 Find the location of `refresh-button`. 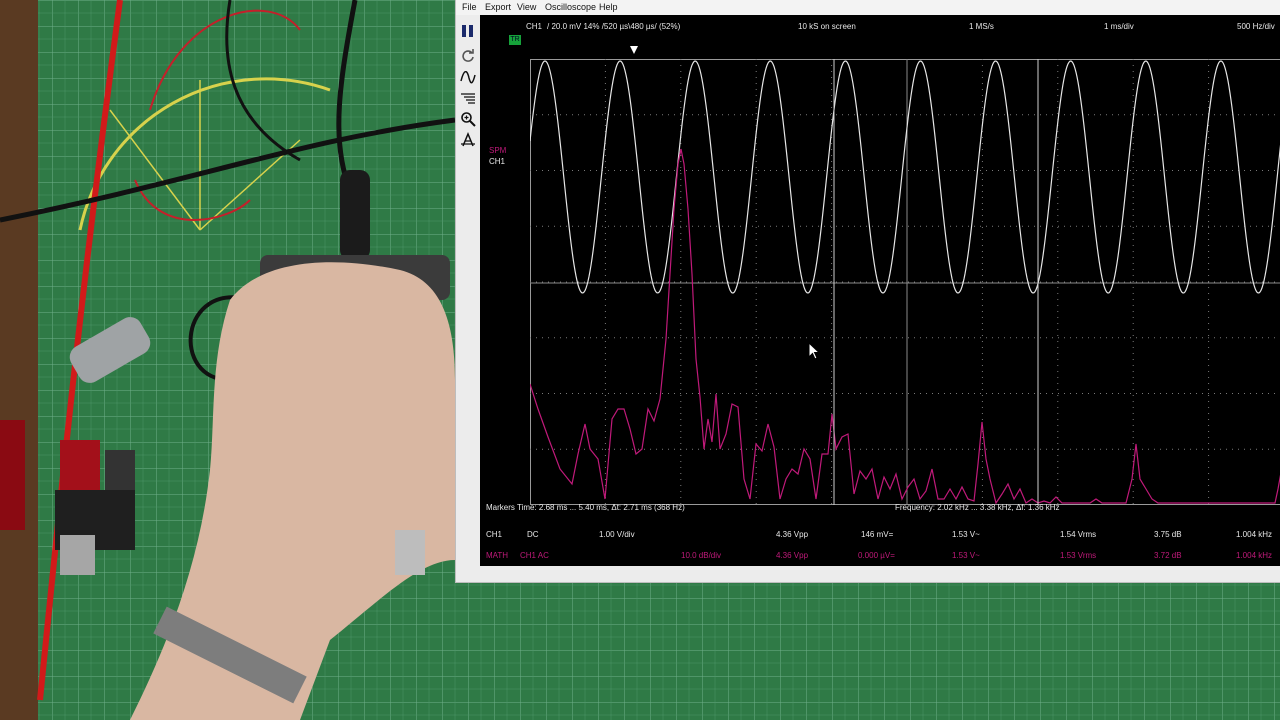

refresh-button is located at coordinates (468, 55).